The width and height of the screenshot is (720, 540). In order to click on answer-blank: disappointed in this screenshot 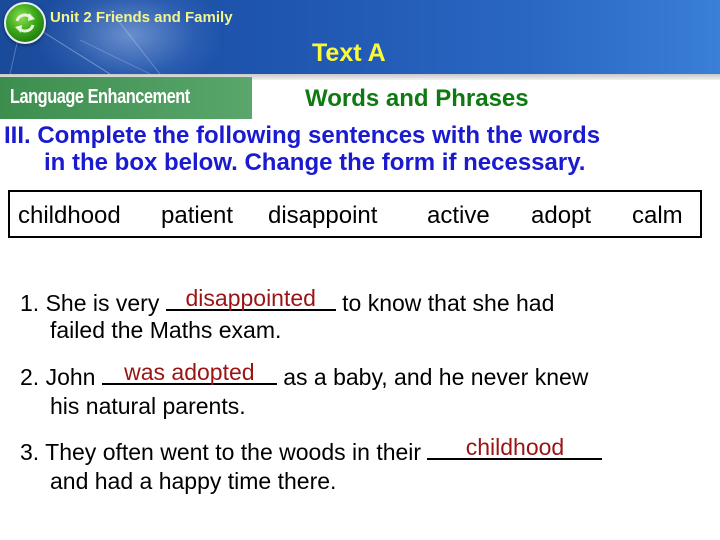, I will do `click(250, 298)`.